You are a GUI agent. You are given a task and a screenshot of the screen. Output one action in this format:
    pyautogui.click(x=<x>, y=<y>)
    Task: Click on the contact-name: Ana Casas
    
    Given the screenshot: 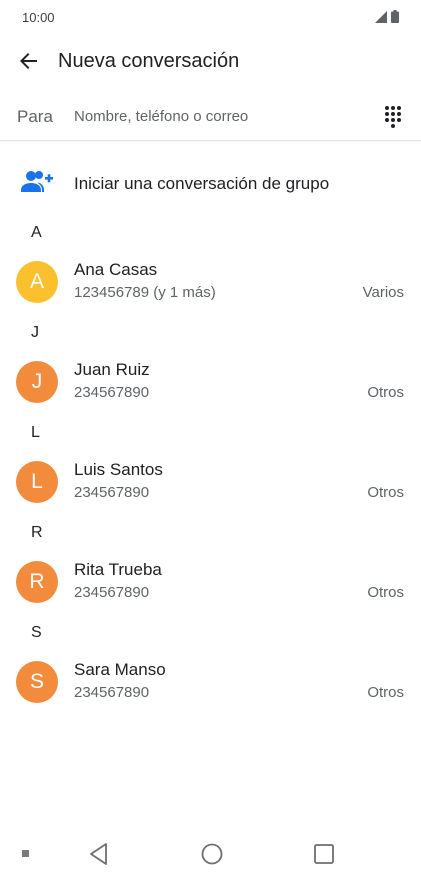 What is the action you would take?
    pyautogui.click(x=116, y=269)
    